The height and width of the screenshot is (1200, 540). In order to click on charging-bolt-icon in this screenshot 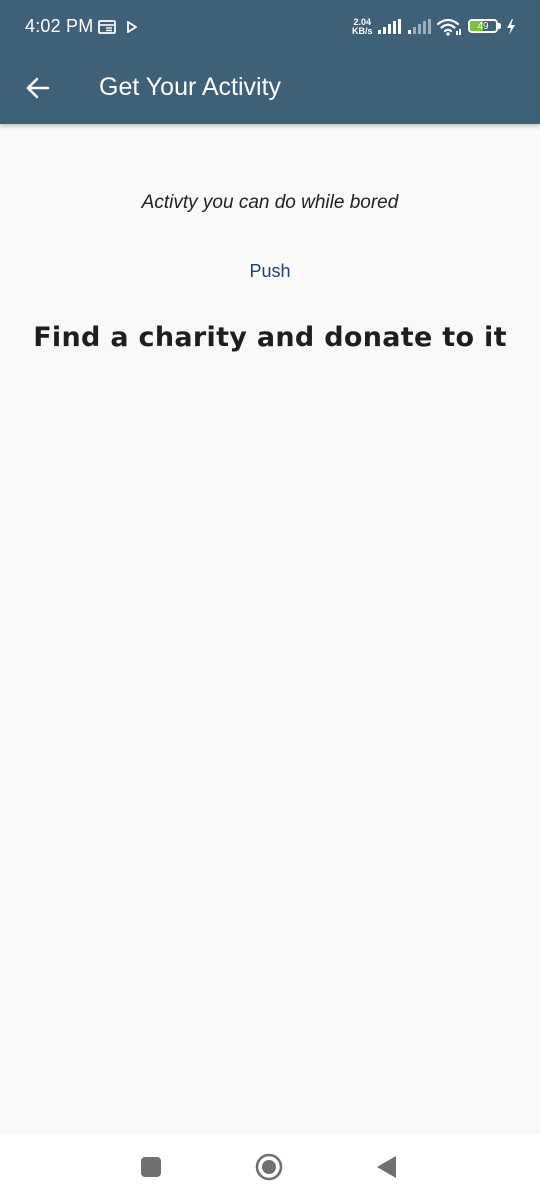, I will do `click(511, 27)`.